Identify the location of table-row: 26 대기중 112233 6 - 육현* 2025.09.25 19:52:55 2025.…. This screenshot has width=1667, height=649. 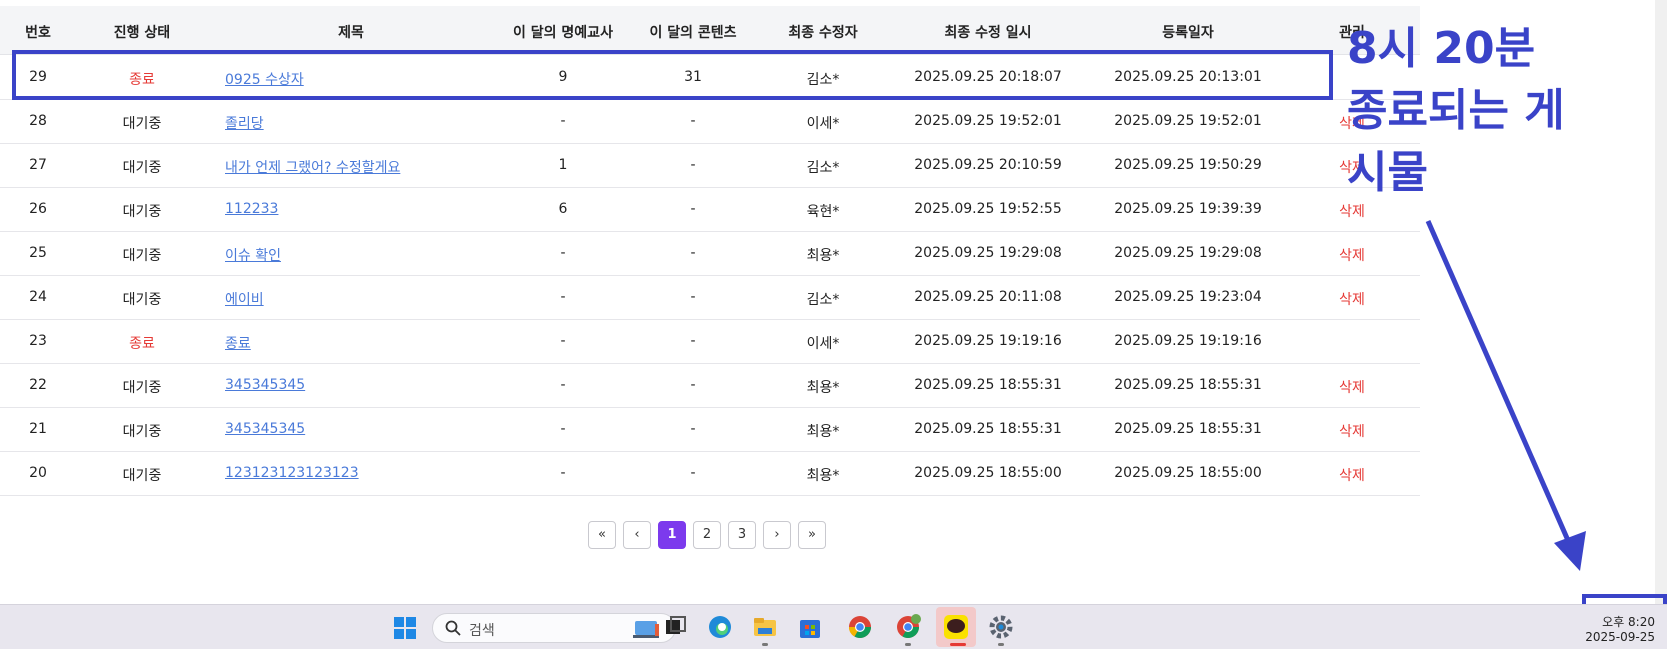
(710, 209).